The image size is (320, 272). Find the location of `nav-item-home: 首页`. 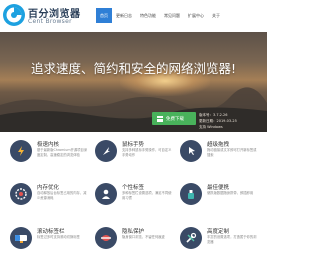

nav-item-home: 首页 is located at coordinates (104, 15).